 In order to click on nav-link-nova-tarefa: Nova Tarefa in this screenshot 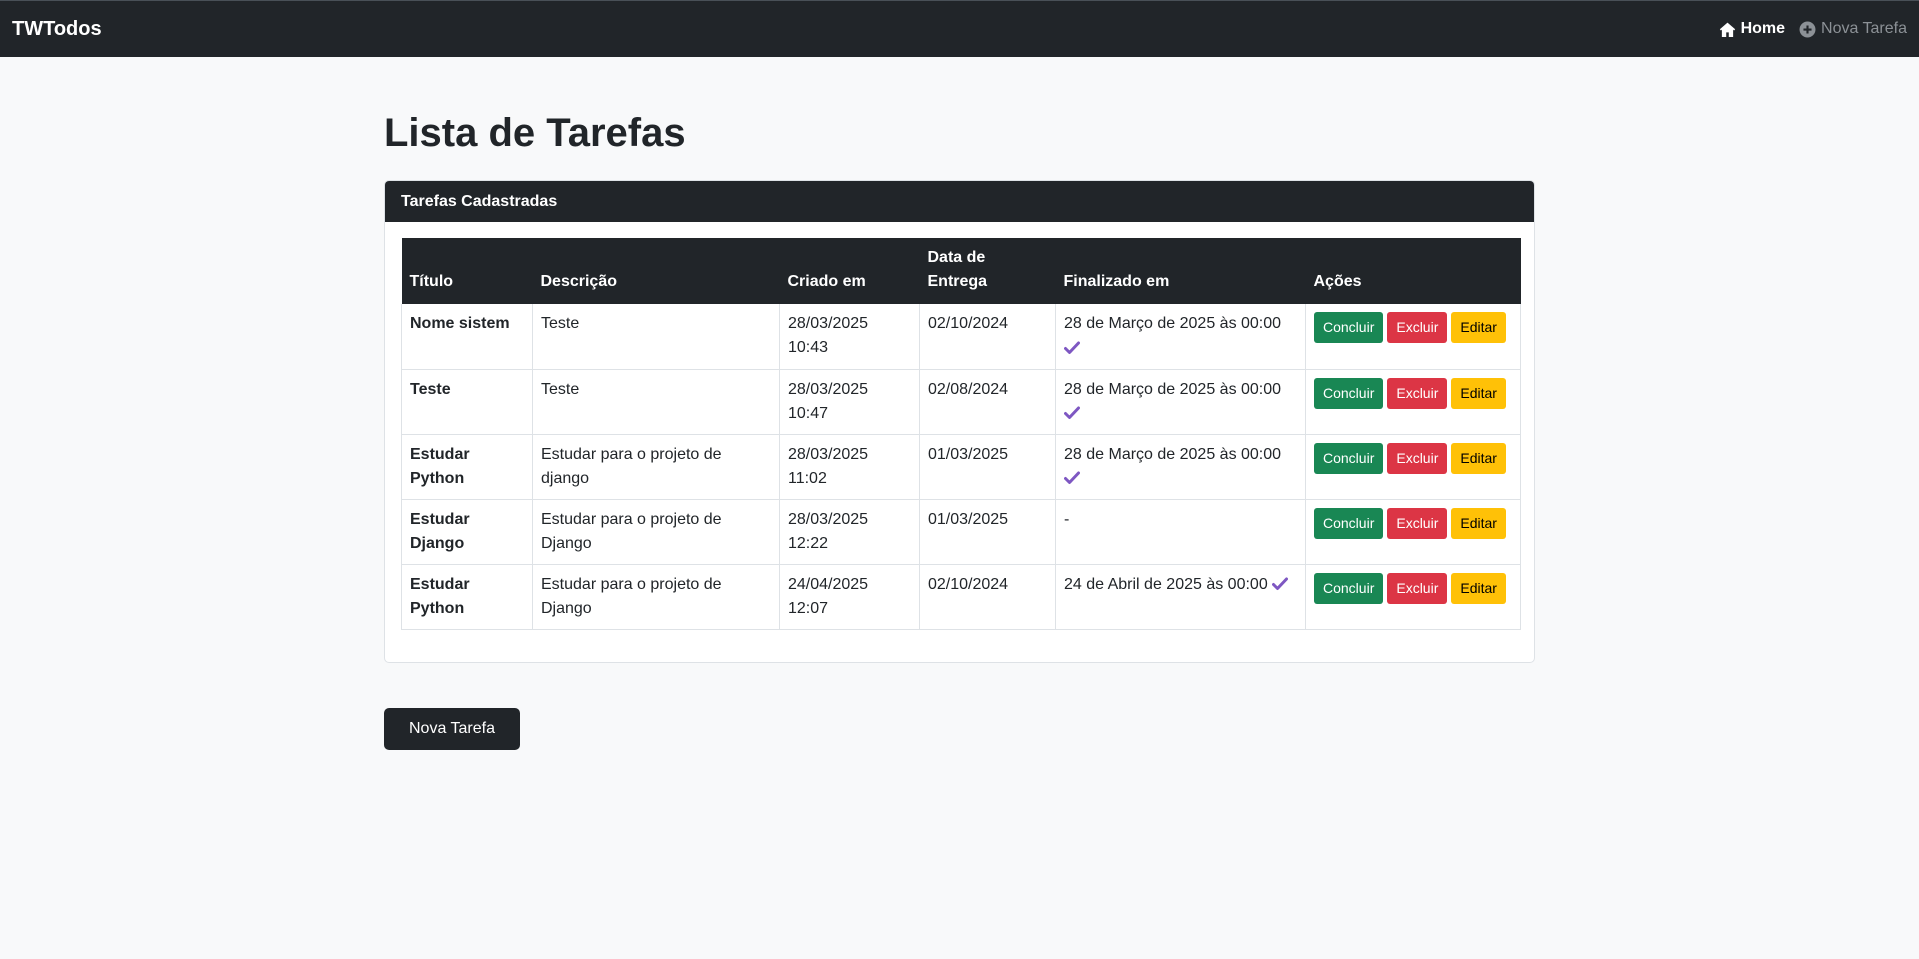, I will do `click(1853, 29)`.